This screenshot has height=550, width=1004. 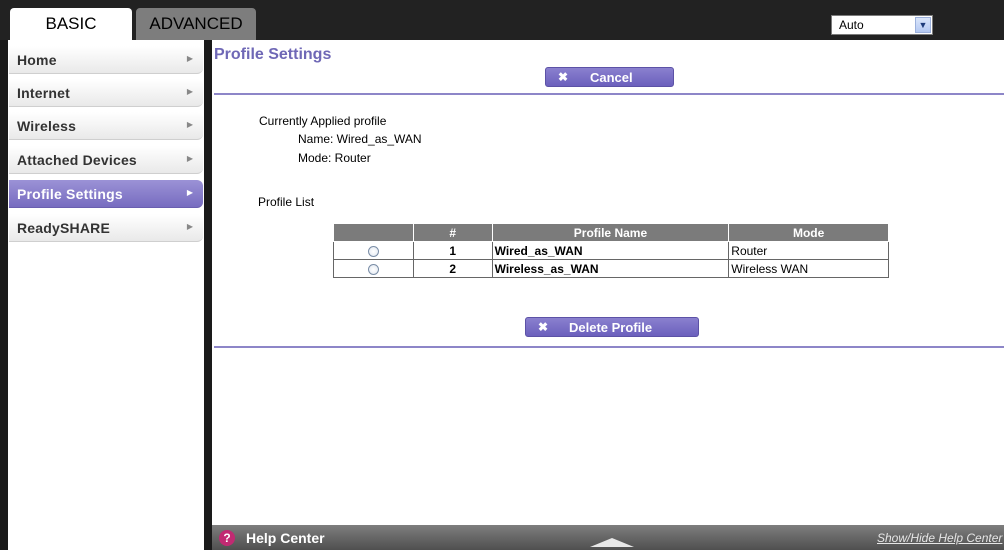 What do you see at coordinates (452, 268) in the screenshot?
I see `table-cell-number: 2` at bounding box center [452, 268].